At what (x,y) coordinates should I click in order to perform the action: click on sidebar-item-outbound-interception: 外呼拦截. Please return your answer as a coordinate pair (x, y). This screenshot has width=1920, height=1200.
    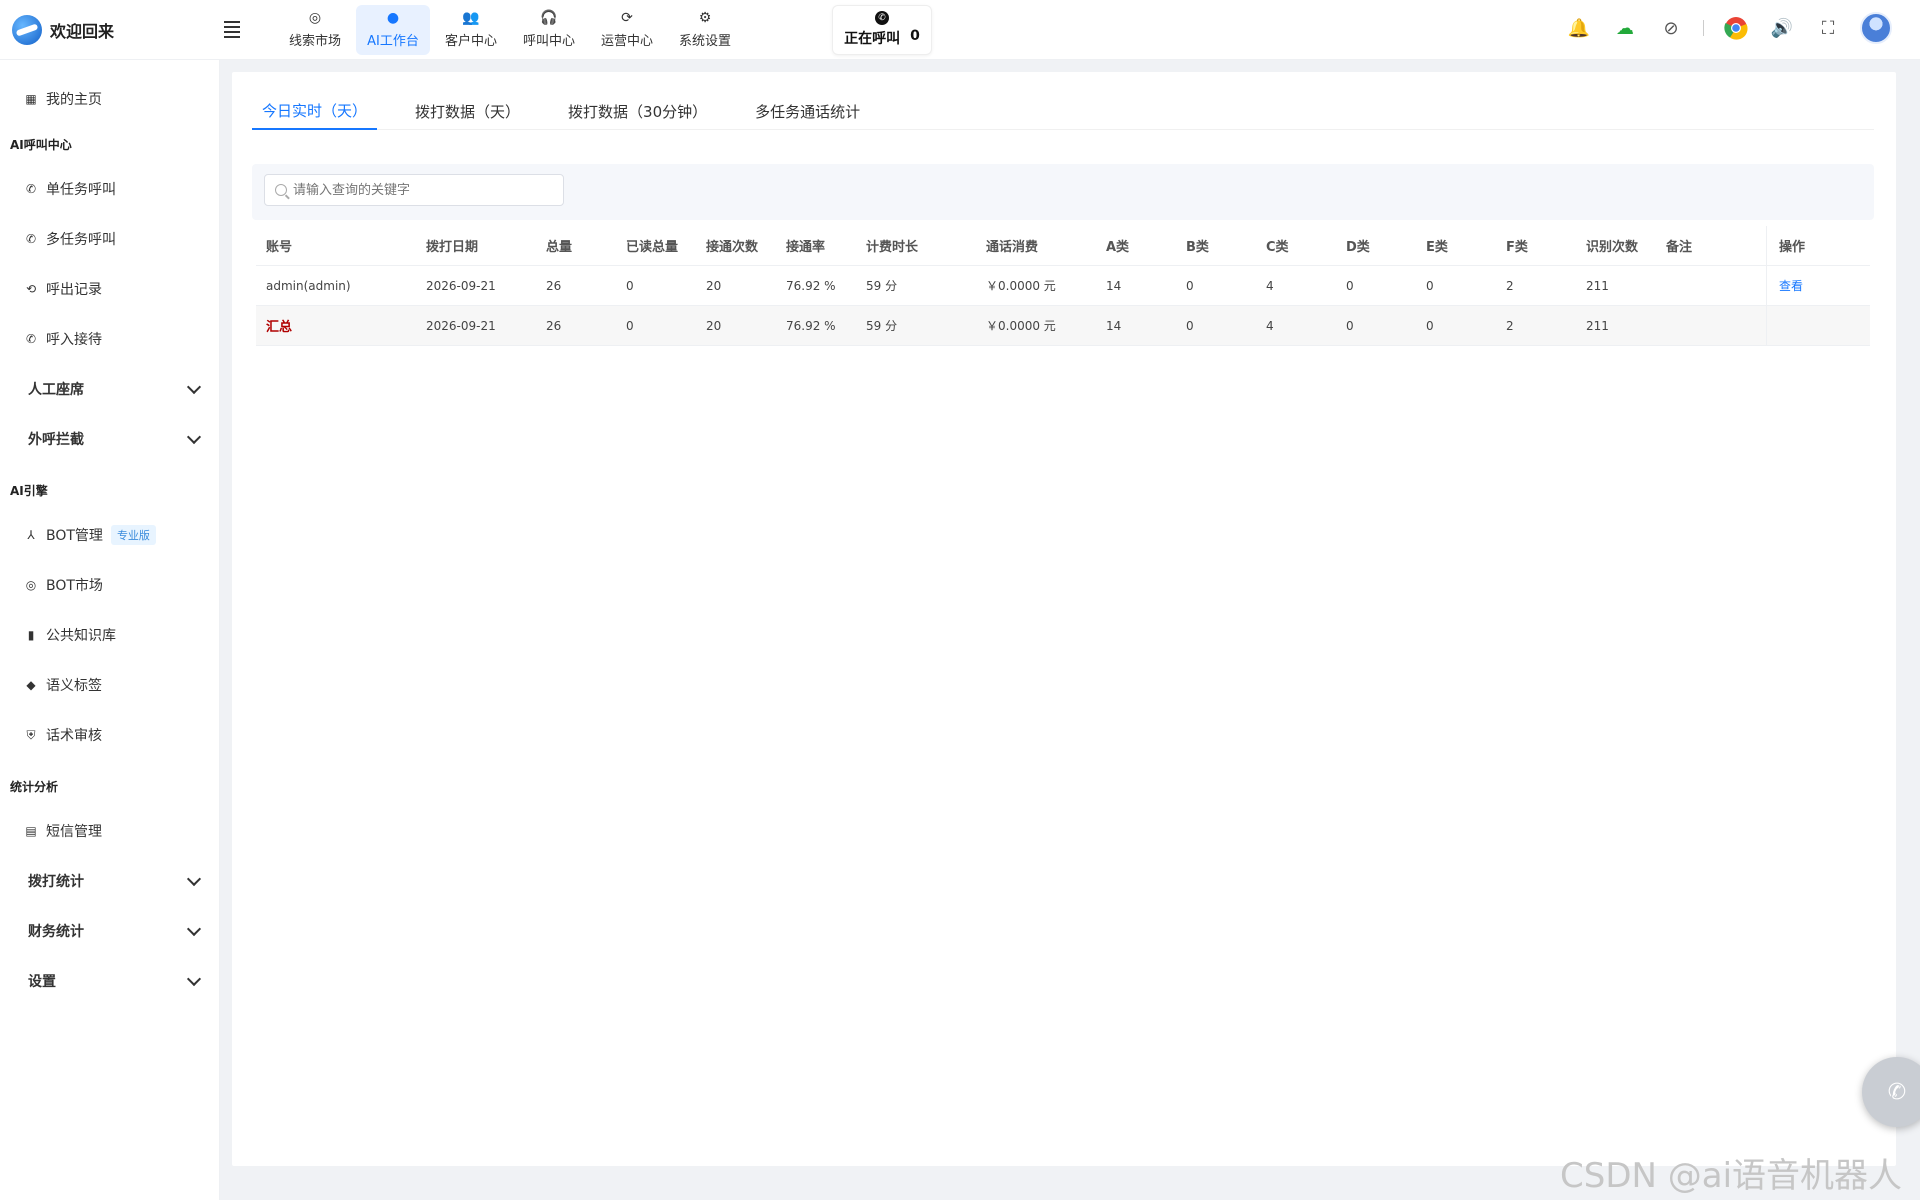
    Looking at the image, I should click on (109, 439).